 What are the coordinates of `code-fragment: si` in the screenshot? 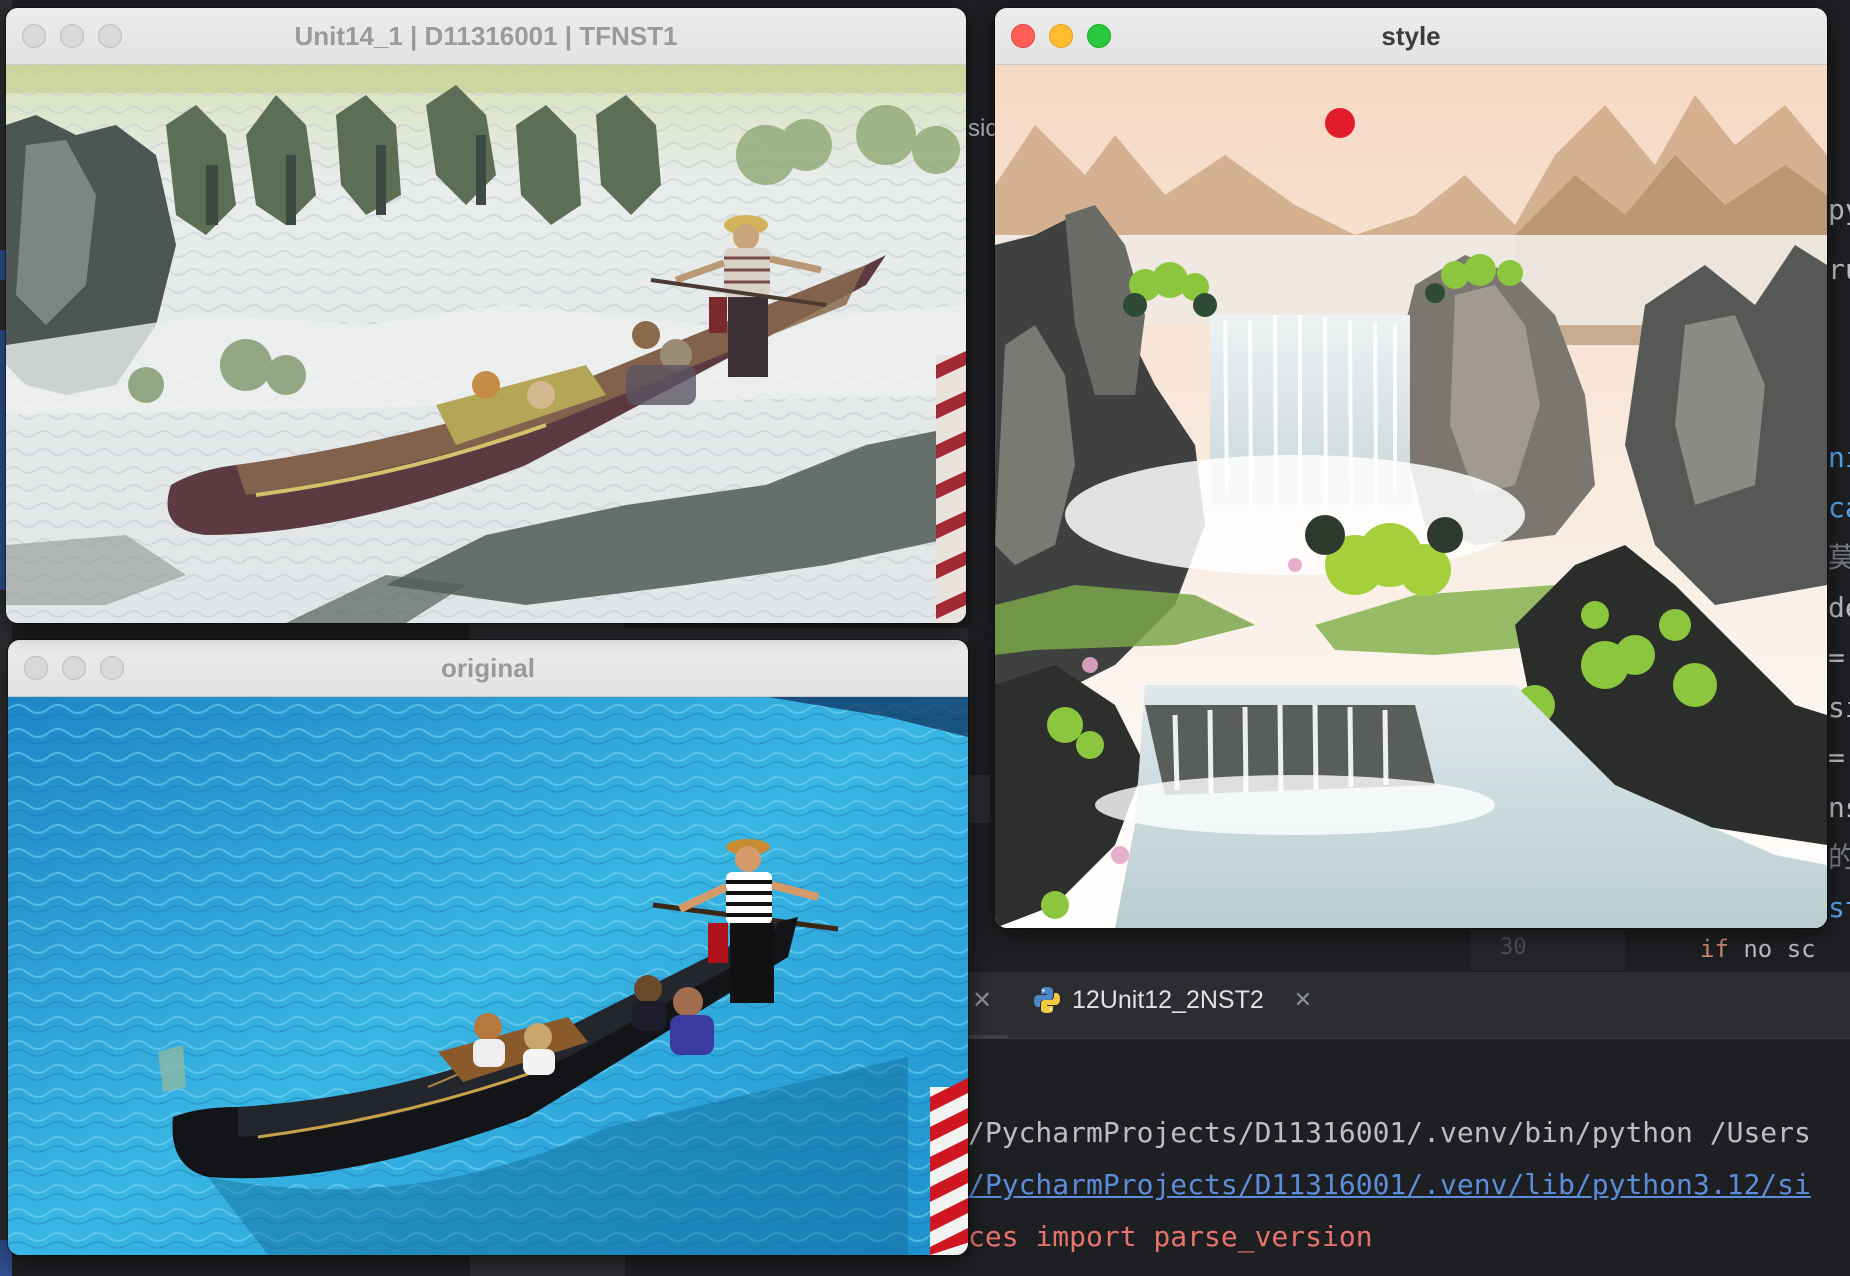 It's located at (1839, 707).